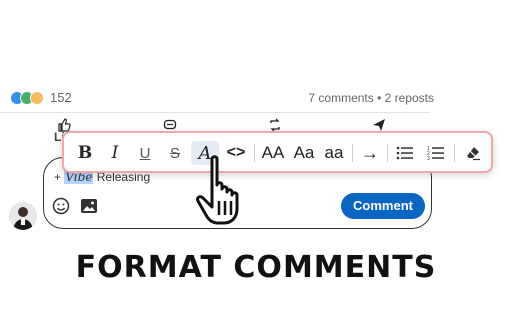 This screenshot has height=320, width=512. I want to click on titlecase-button: Aa, so click(304, 153).